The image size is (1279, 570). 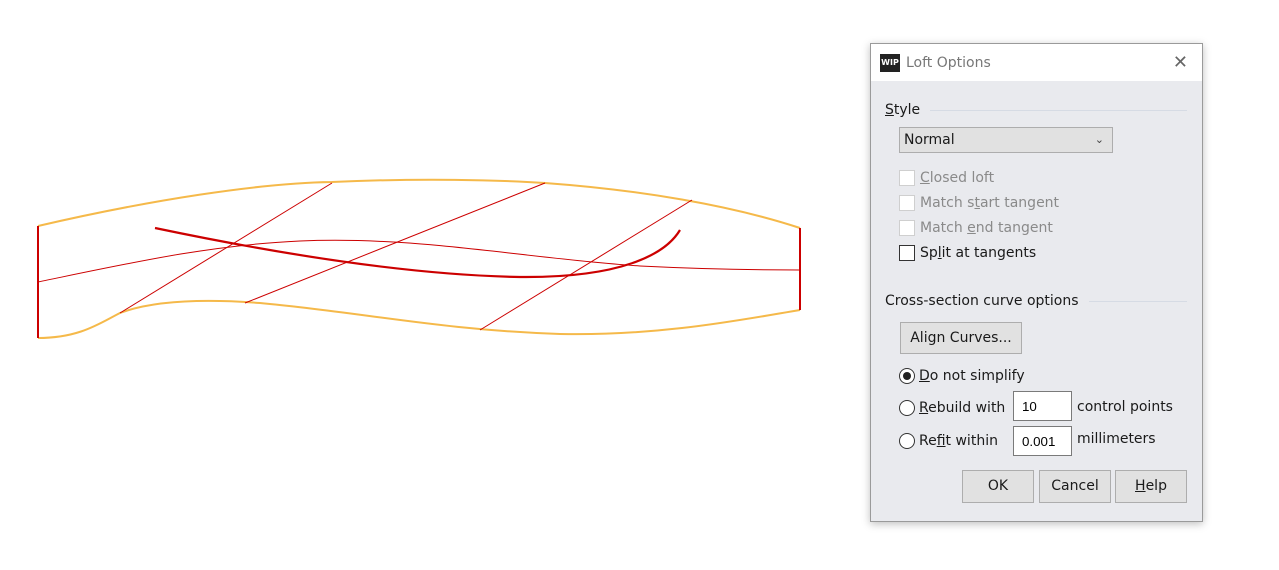 I want to click on ok-button: OK, so click(x=998, y=486).